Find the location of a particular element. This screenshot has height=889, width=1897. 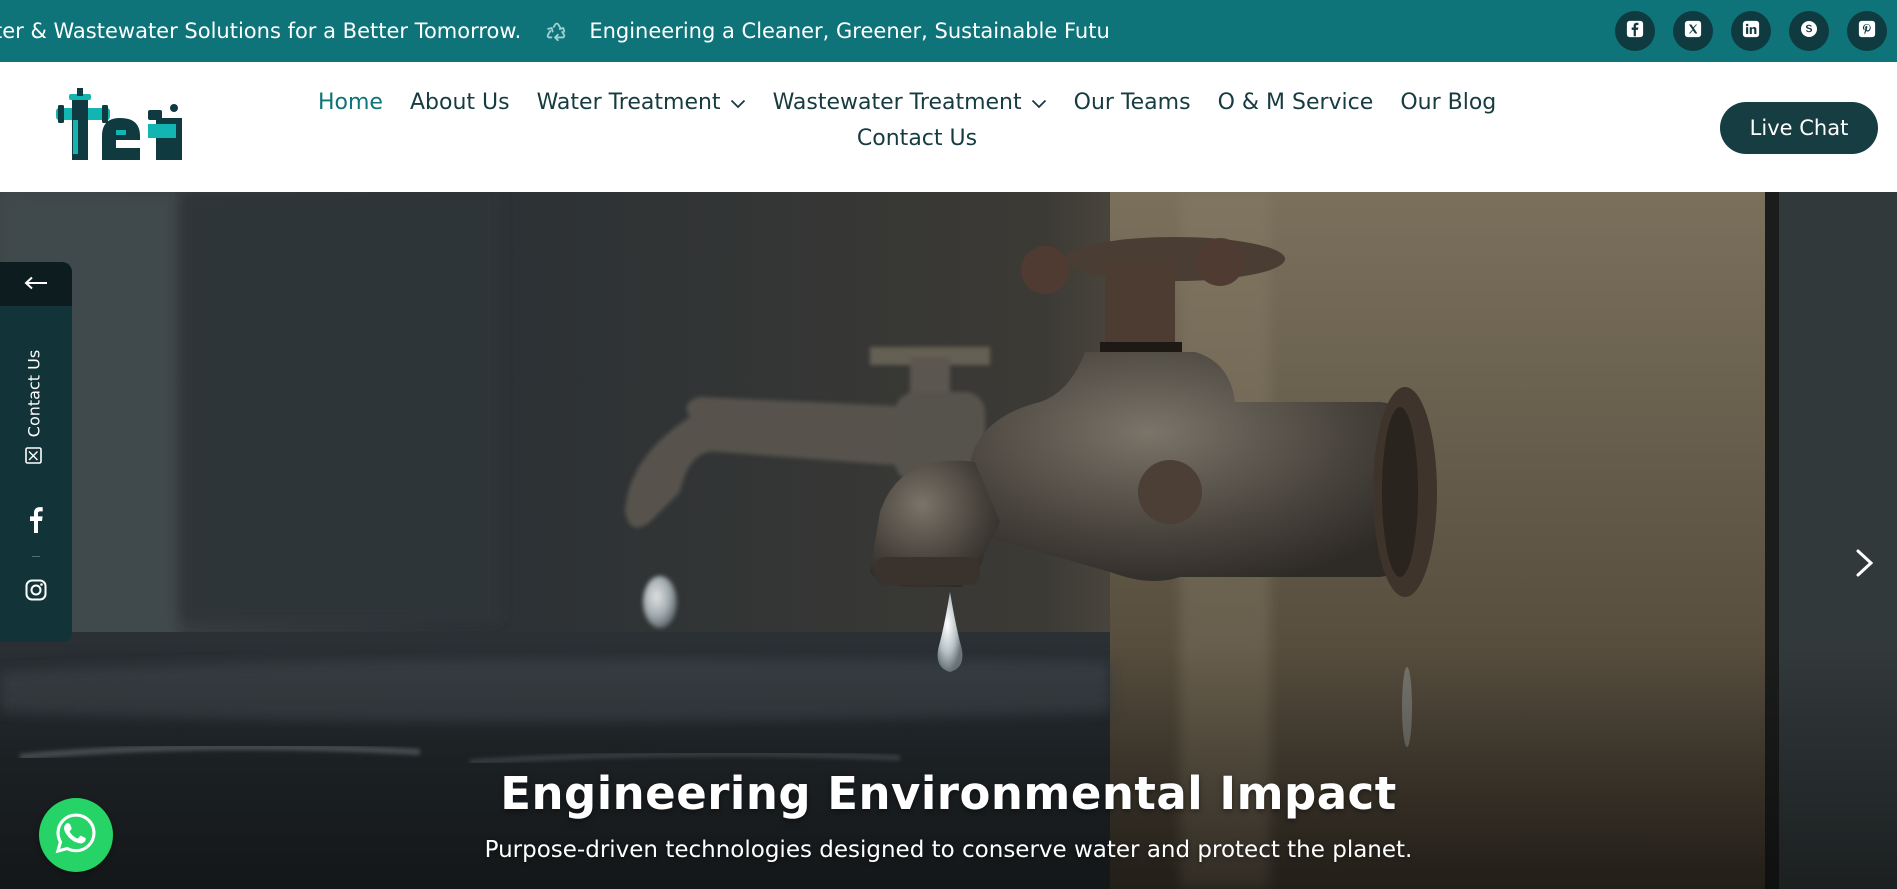

live-chat-button: Live Chat is located at coordinates (1799, 128).